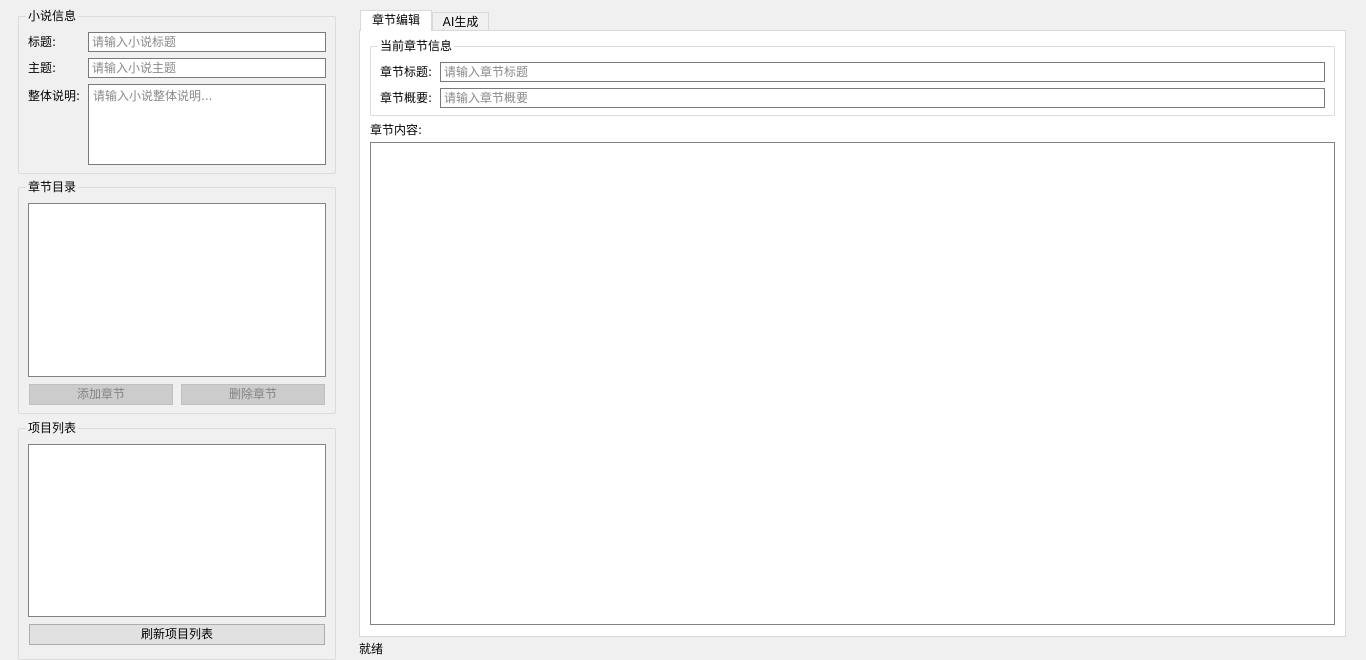  I want to click on novel-info-group-title: 小说信息, so click(52, 16).